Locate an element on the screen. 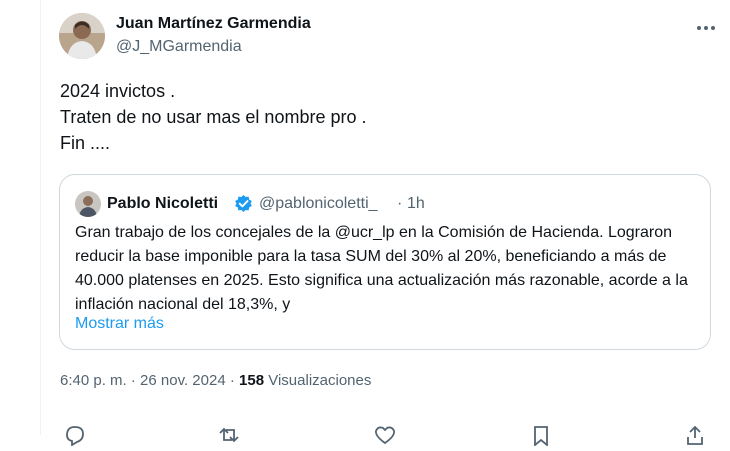 This screenshot has width=730, height=451. views-label: Visualizaciones is located at coordinates (320, 380).